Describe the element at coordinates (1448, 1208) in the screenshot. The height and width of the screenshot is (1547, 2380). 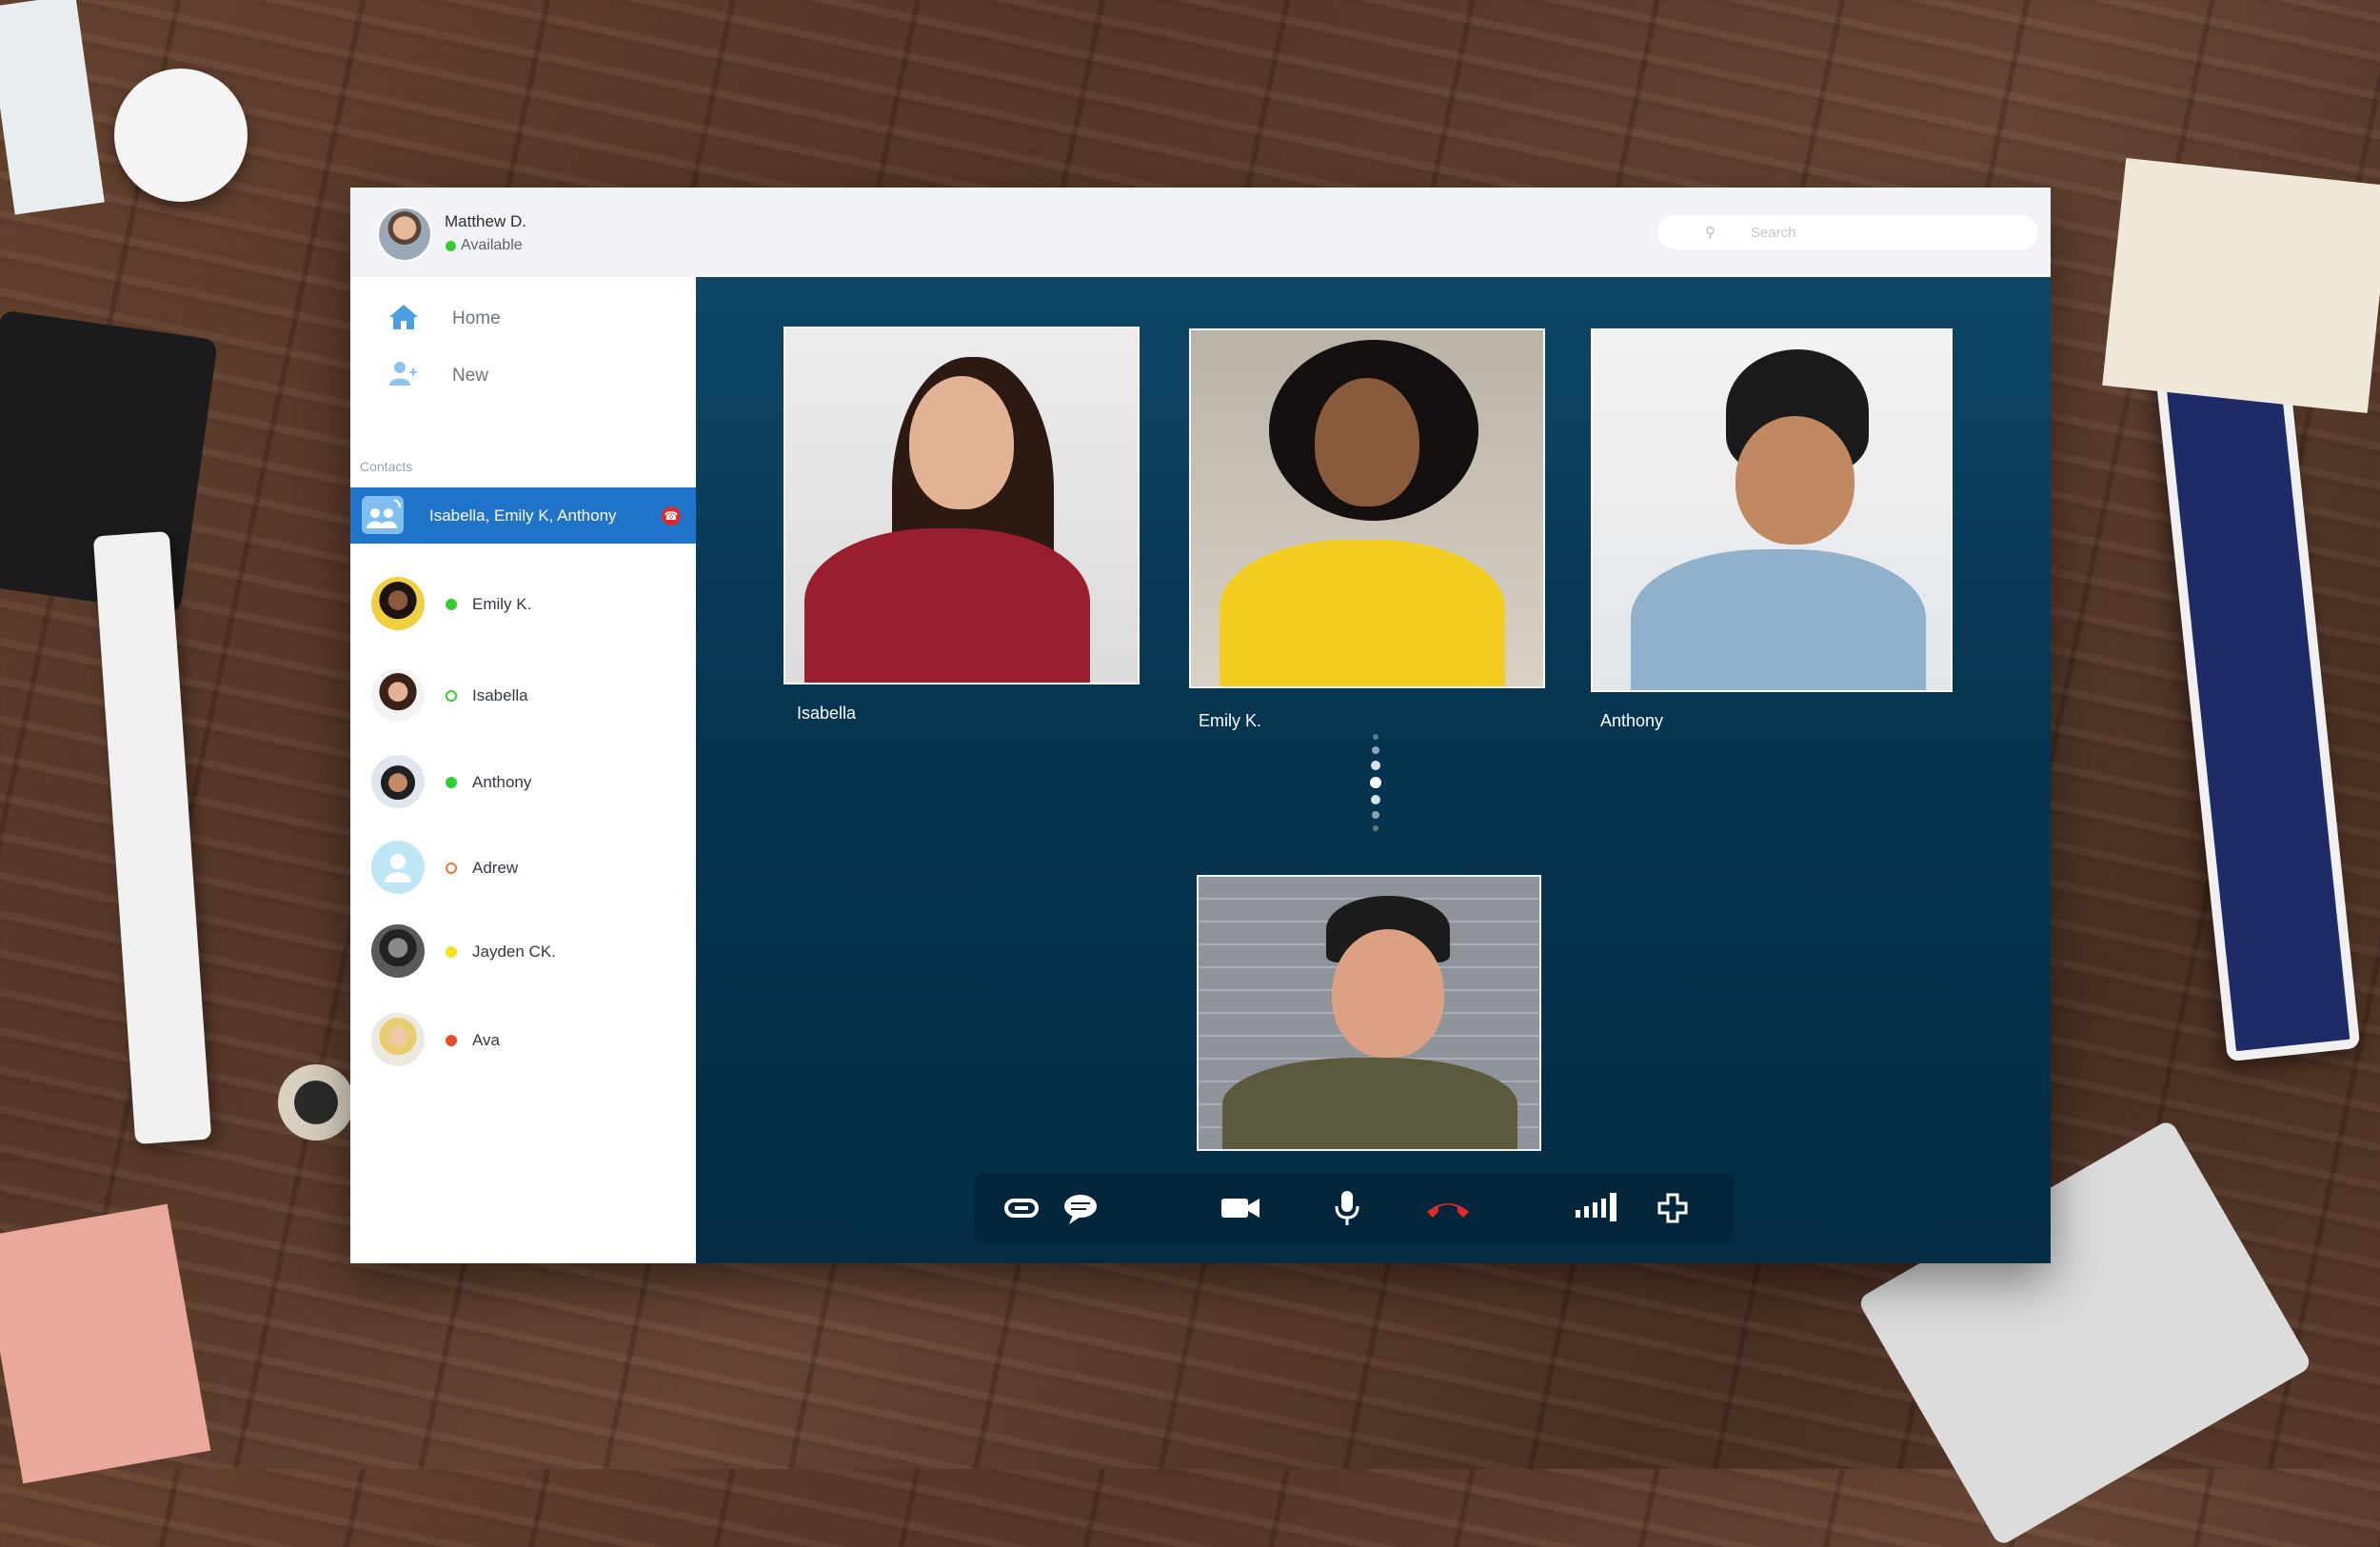
I see `hangup-icon` at that location.